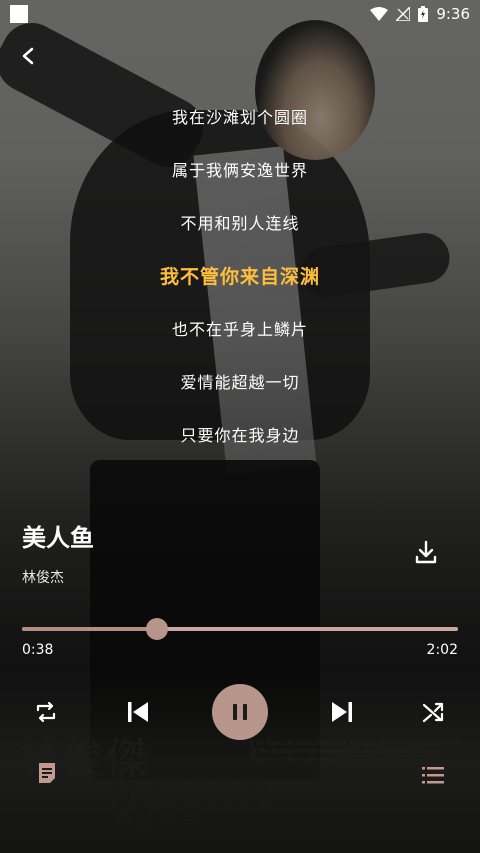 This screenshot has height=853, width=480. What do you see at coordinates (158, 816) in the screenshot?
I see `album-art-subtitle: 第JJ天堂` at bounding box center [158, 816].